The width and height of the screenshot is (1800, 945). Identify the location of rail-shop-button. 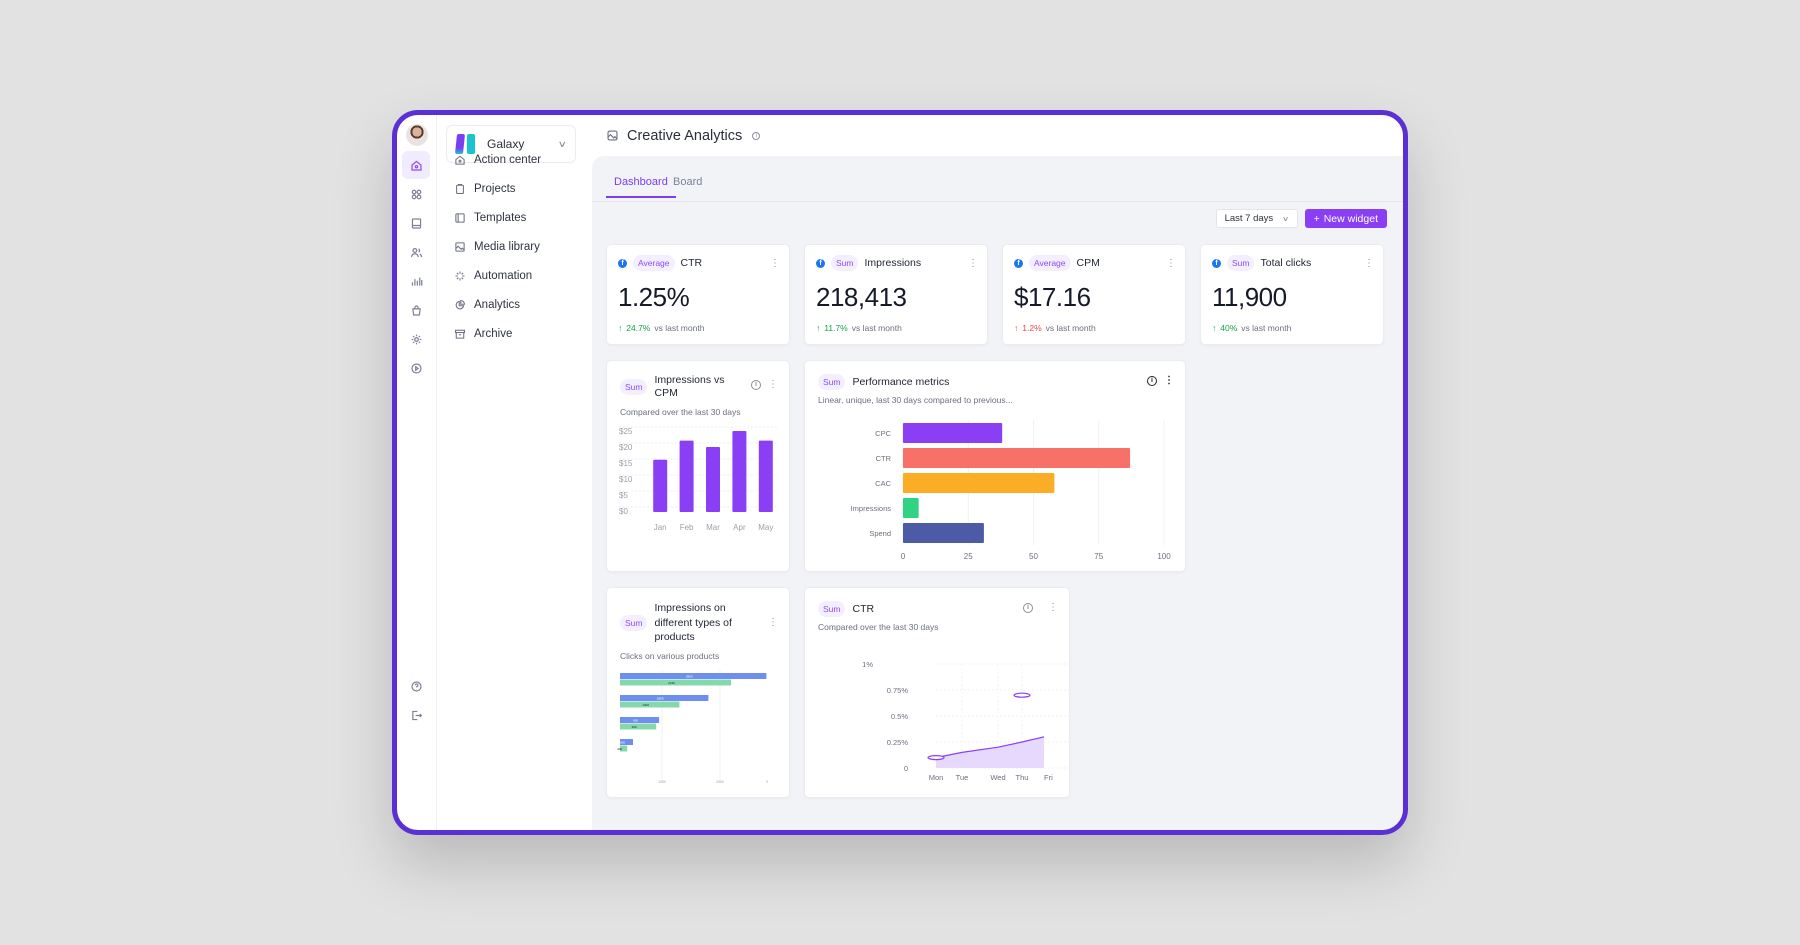
(416, 310).